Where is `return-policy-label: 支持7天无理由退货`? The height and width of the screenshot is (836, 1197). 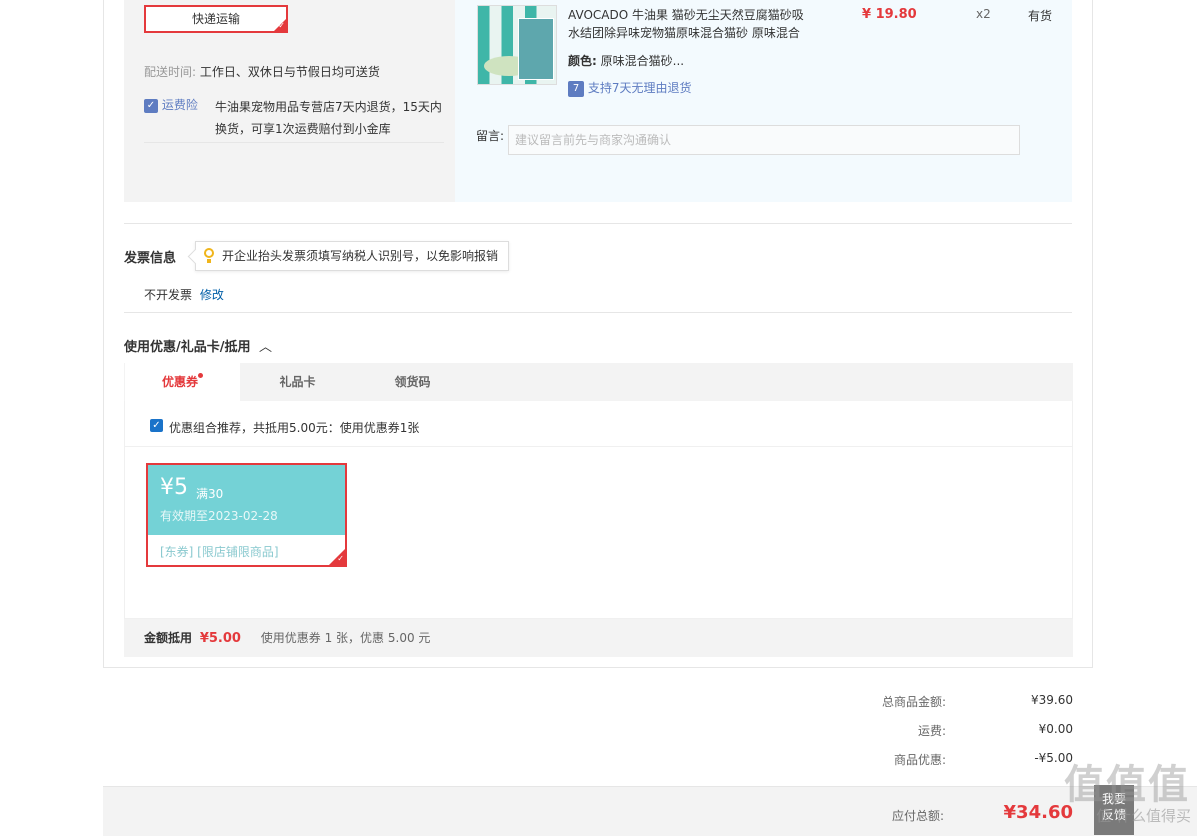
return-policy-label: 支持7天无理由退货 is located at coordinates (639, 88).